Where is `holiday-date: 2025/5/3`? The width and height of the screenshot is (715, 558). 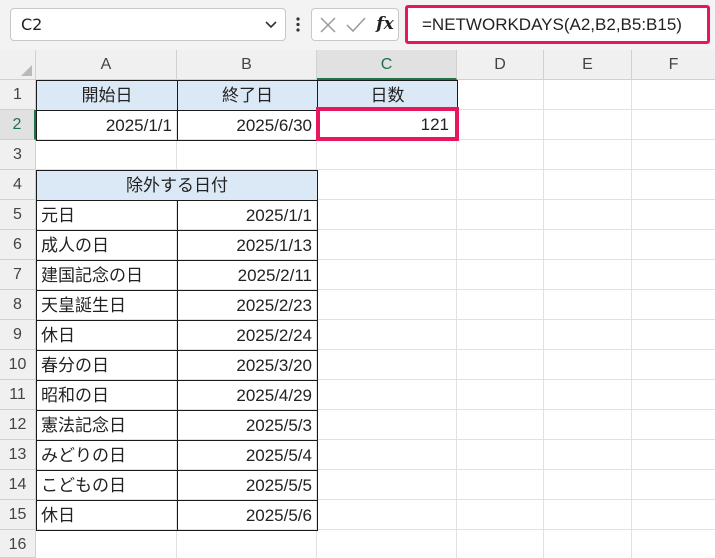 holiday-date: 2025/5/3 is located at coordinates (278, 425).